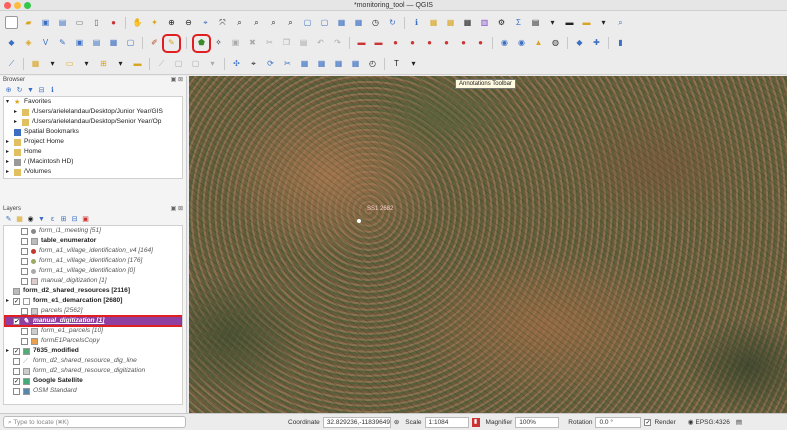 This screenshot has width=787, height=430. What do you see at coordinates (7, 5) in the screenshot?
I see `close-window-button` at bounding box center [7, 5].